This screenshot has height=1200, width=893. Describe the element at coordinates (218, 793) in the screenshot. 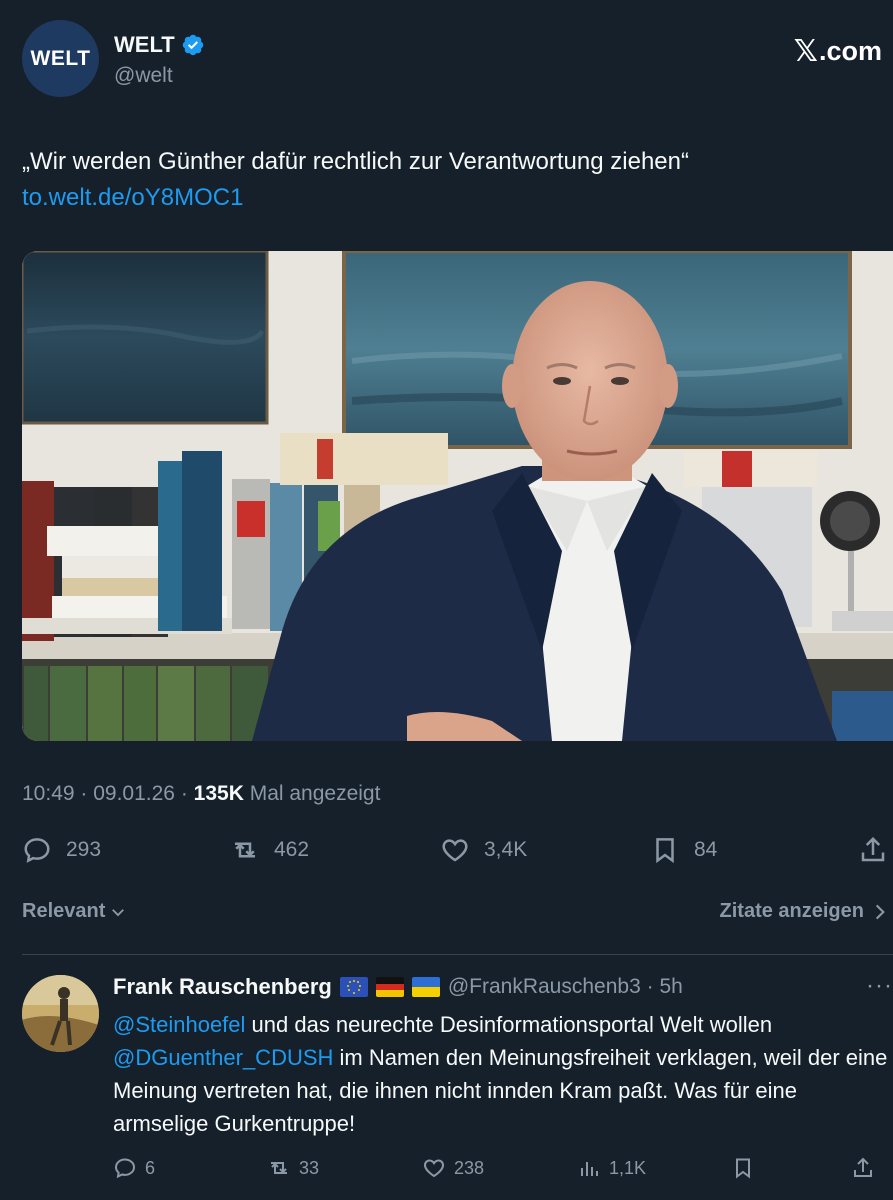

I see `views-count: 135K` at that location.